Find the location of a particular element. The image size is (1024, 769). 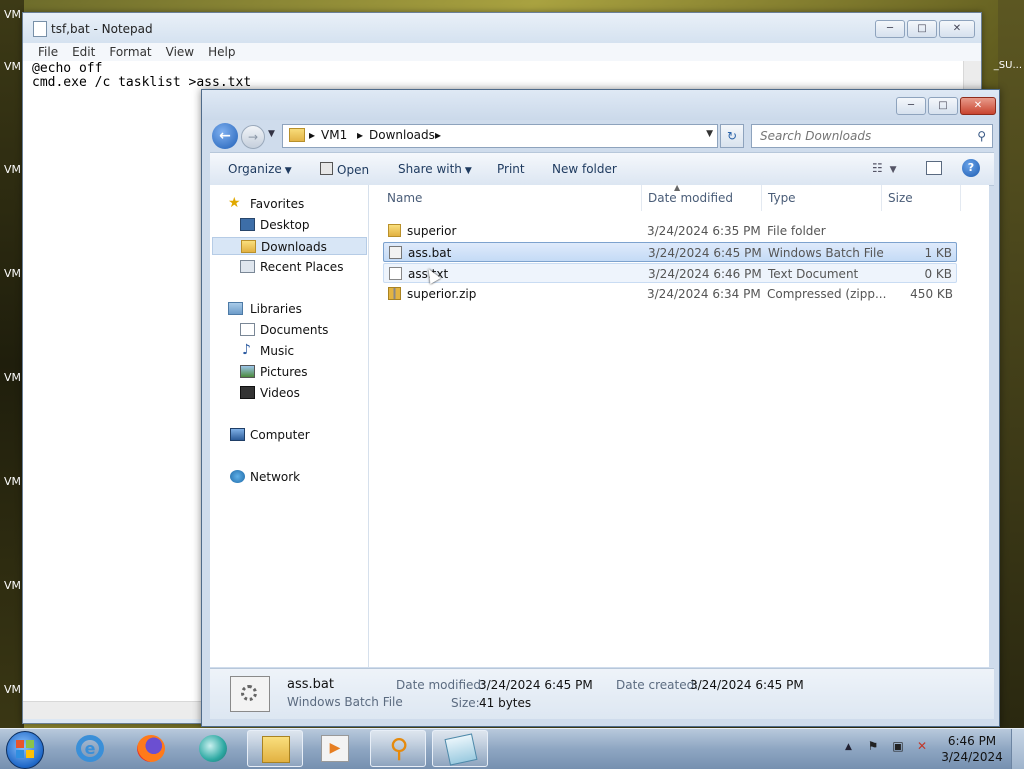

nav-downloads: Downloads is located at coordinates (289, 246).